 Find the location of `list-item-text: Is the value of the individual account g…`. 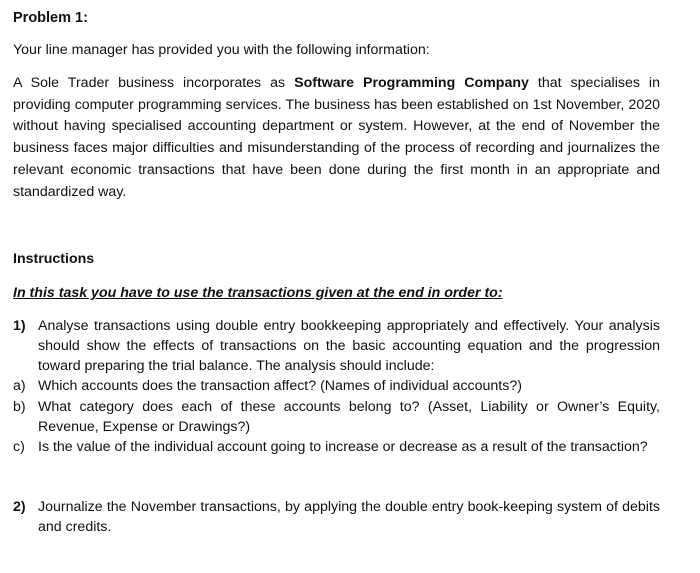

list-item-text: Is the value of the individual account g… is located at coordinates (343, 447).